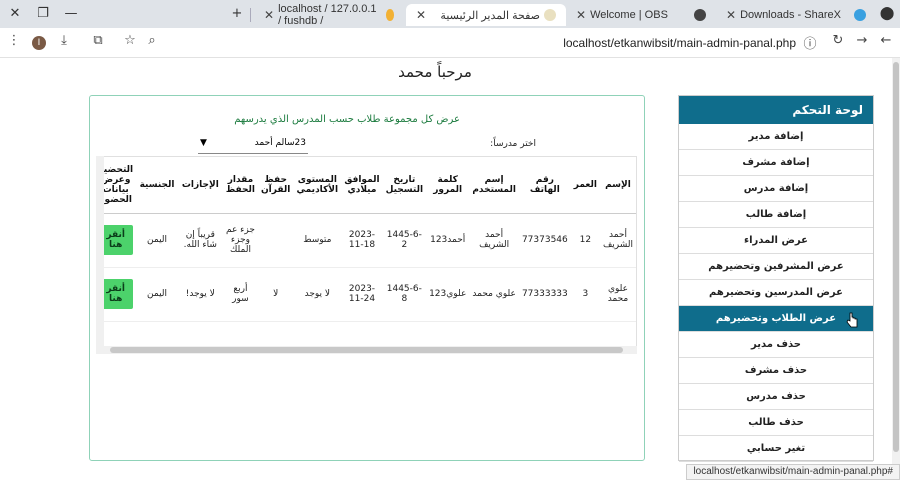  Describe the element at coordinates (404, 185) in the screenshot. I see `col-header: تاريخ التسجيل` at that location.